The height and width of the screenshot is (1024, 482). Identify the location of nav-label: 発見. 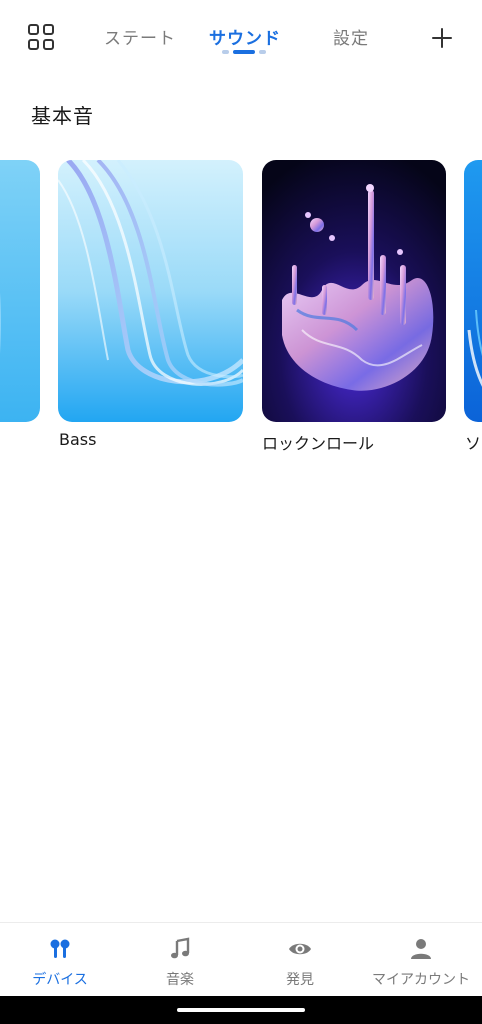
(300, 980).